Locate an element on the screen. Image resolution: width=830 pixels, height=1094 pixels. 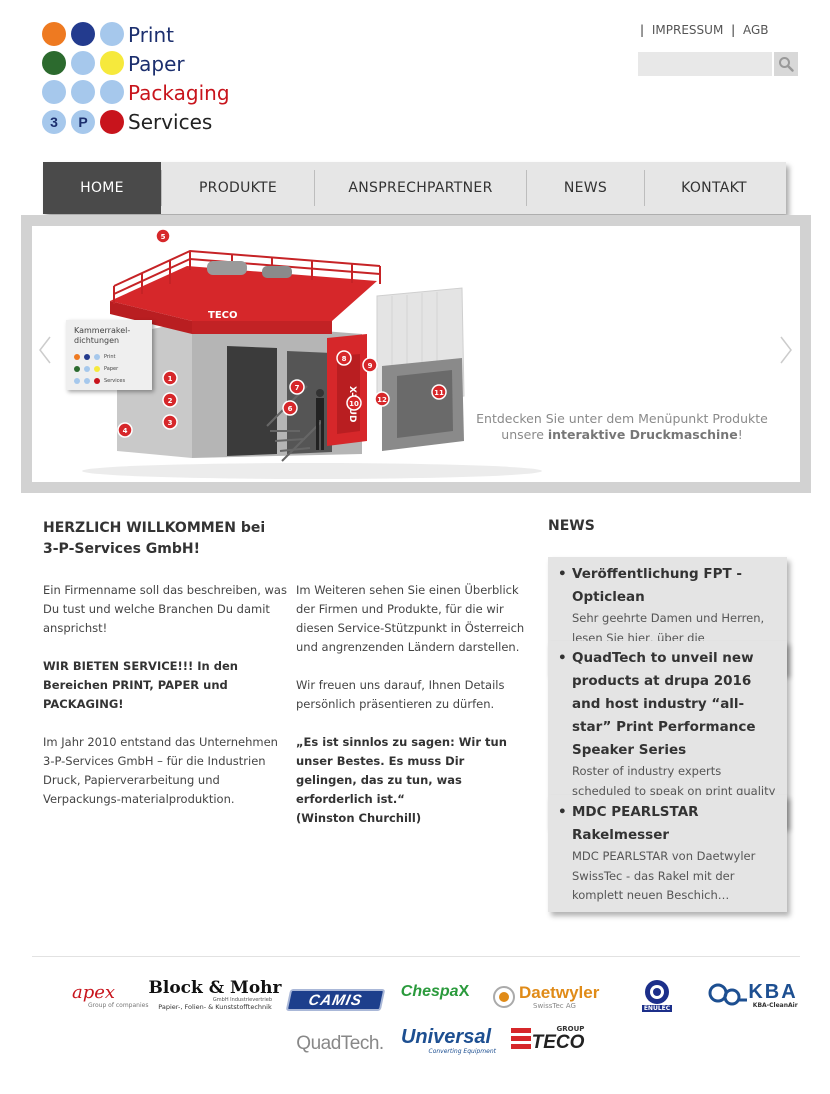
partner-logo-teco: GROUP TECO is located at coordinates (547, 1039).